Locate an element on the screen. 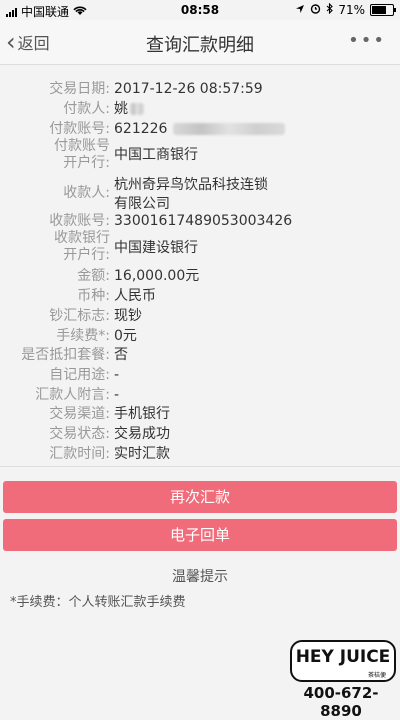 This screenshot has height=720, width=400. detail-value: 2017-12-26 08:57:59 is located at coordinates (188, 89).